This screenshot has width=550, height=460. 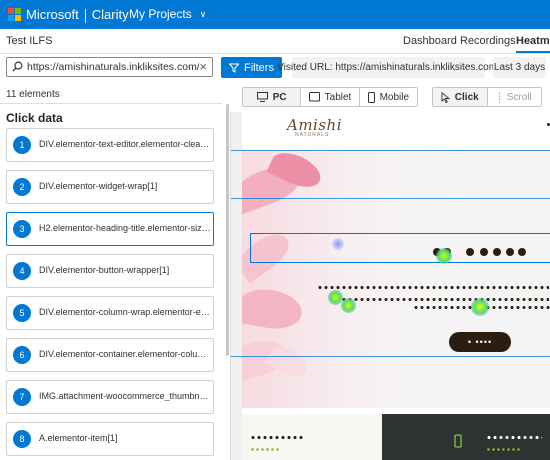 What do you see at coordinates (394, 97) in the screenshot?
I see `device-mobile-label: Mobile` at bounding box center [394, 97].